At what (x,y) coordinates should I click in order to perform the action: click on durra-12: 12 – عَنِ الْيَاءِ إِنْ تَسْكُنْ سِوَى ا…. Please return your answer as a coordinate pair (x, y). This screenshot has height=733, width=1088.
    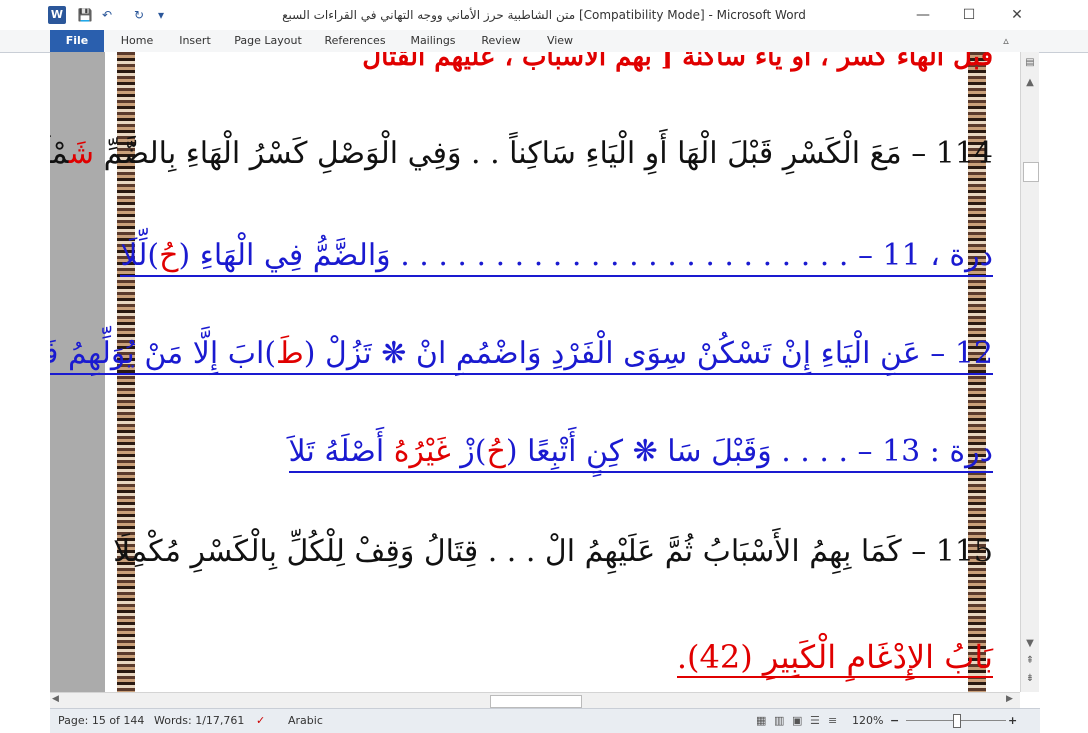
    Looking at the image, I should click on (521, 355).